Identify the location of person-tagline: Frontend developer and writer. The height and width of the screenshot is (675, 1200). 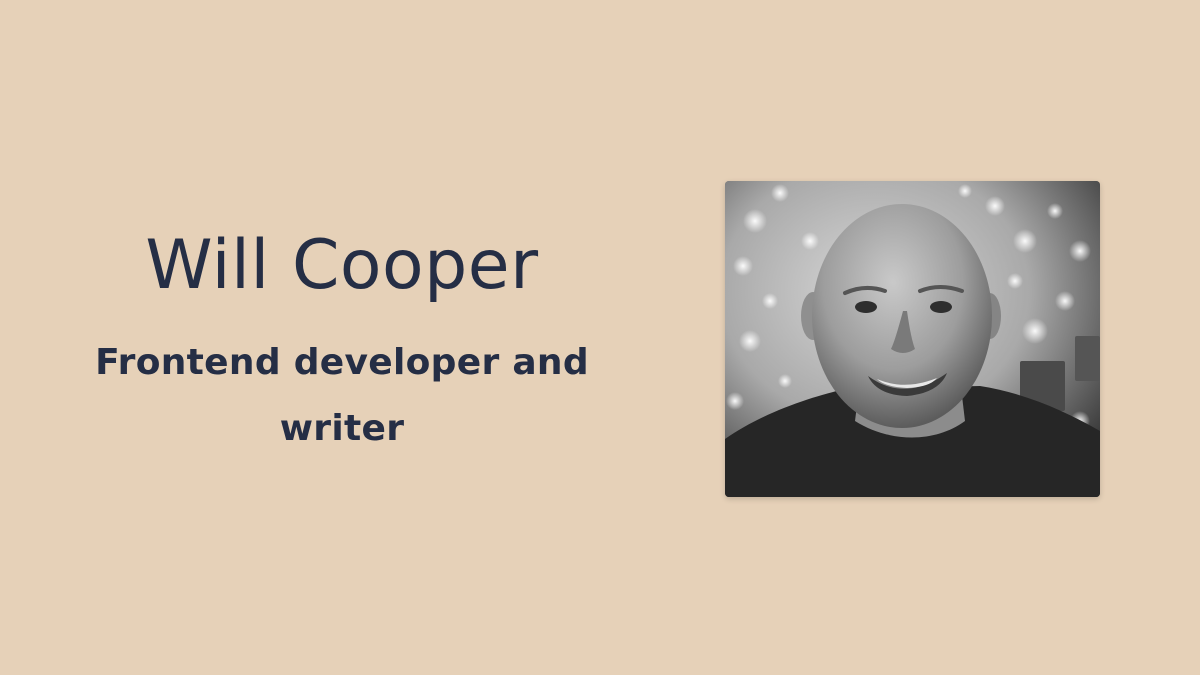
(342, 395).